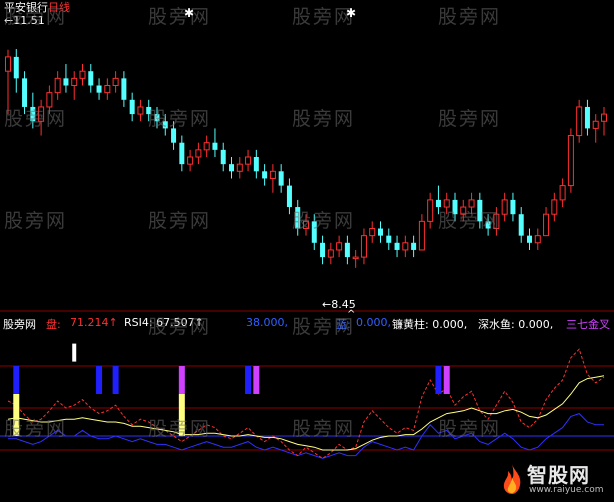  Describe the element at coordinates (430, 324) in the screenshot. I see `indicator-sickle: 镰黄柱: 0.000,` at that location.